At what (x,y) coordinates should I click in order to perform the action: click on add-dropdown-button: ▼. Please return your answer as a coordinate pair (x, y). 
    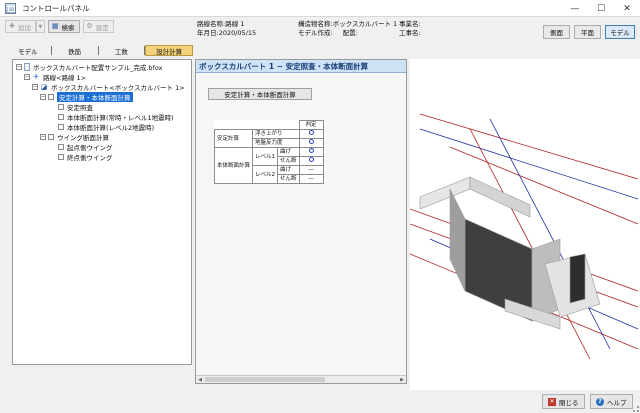
    Looking at the image, I should click on (40, 26).